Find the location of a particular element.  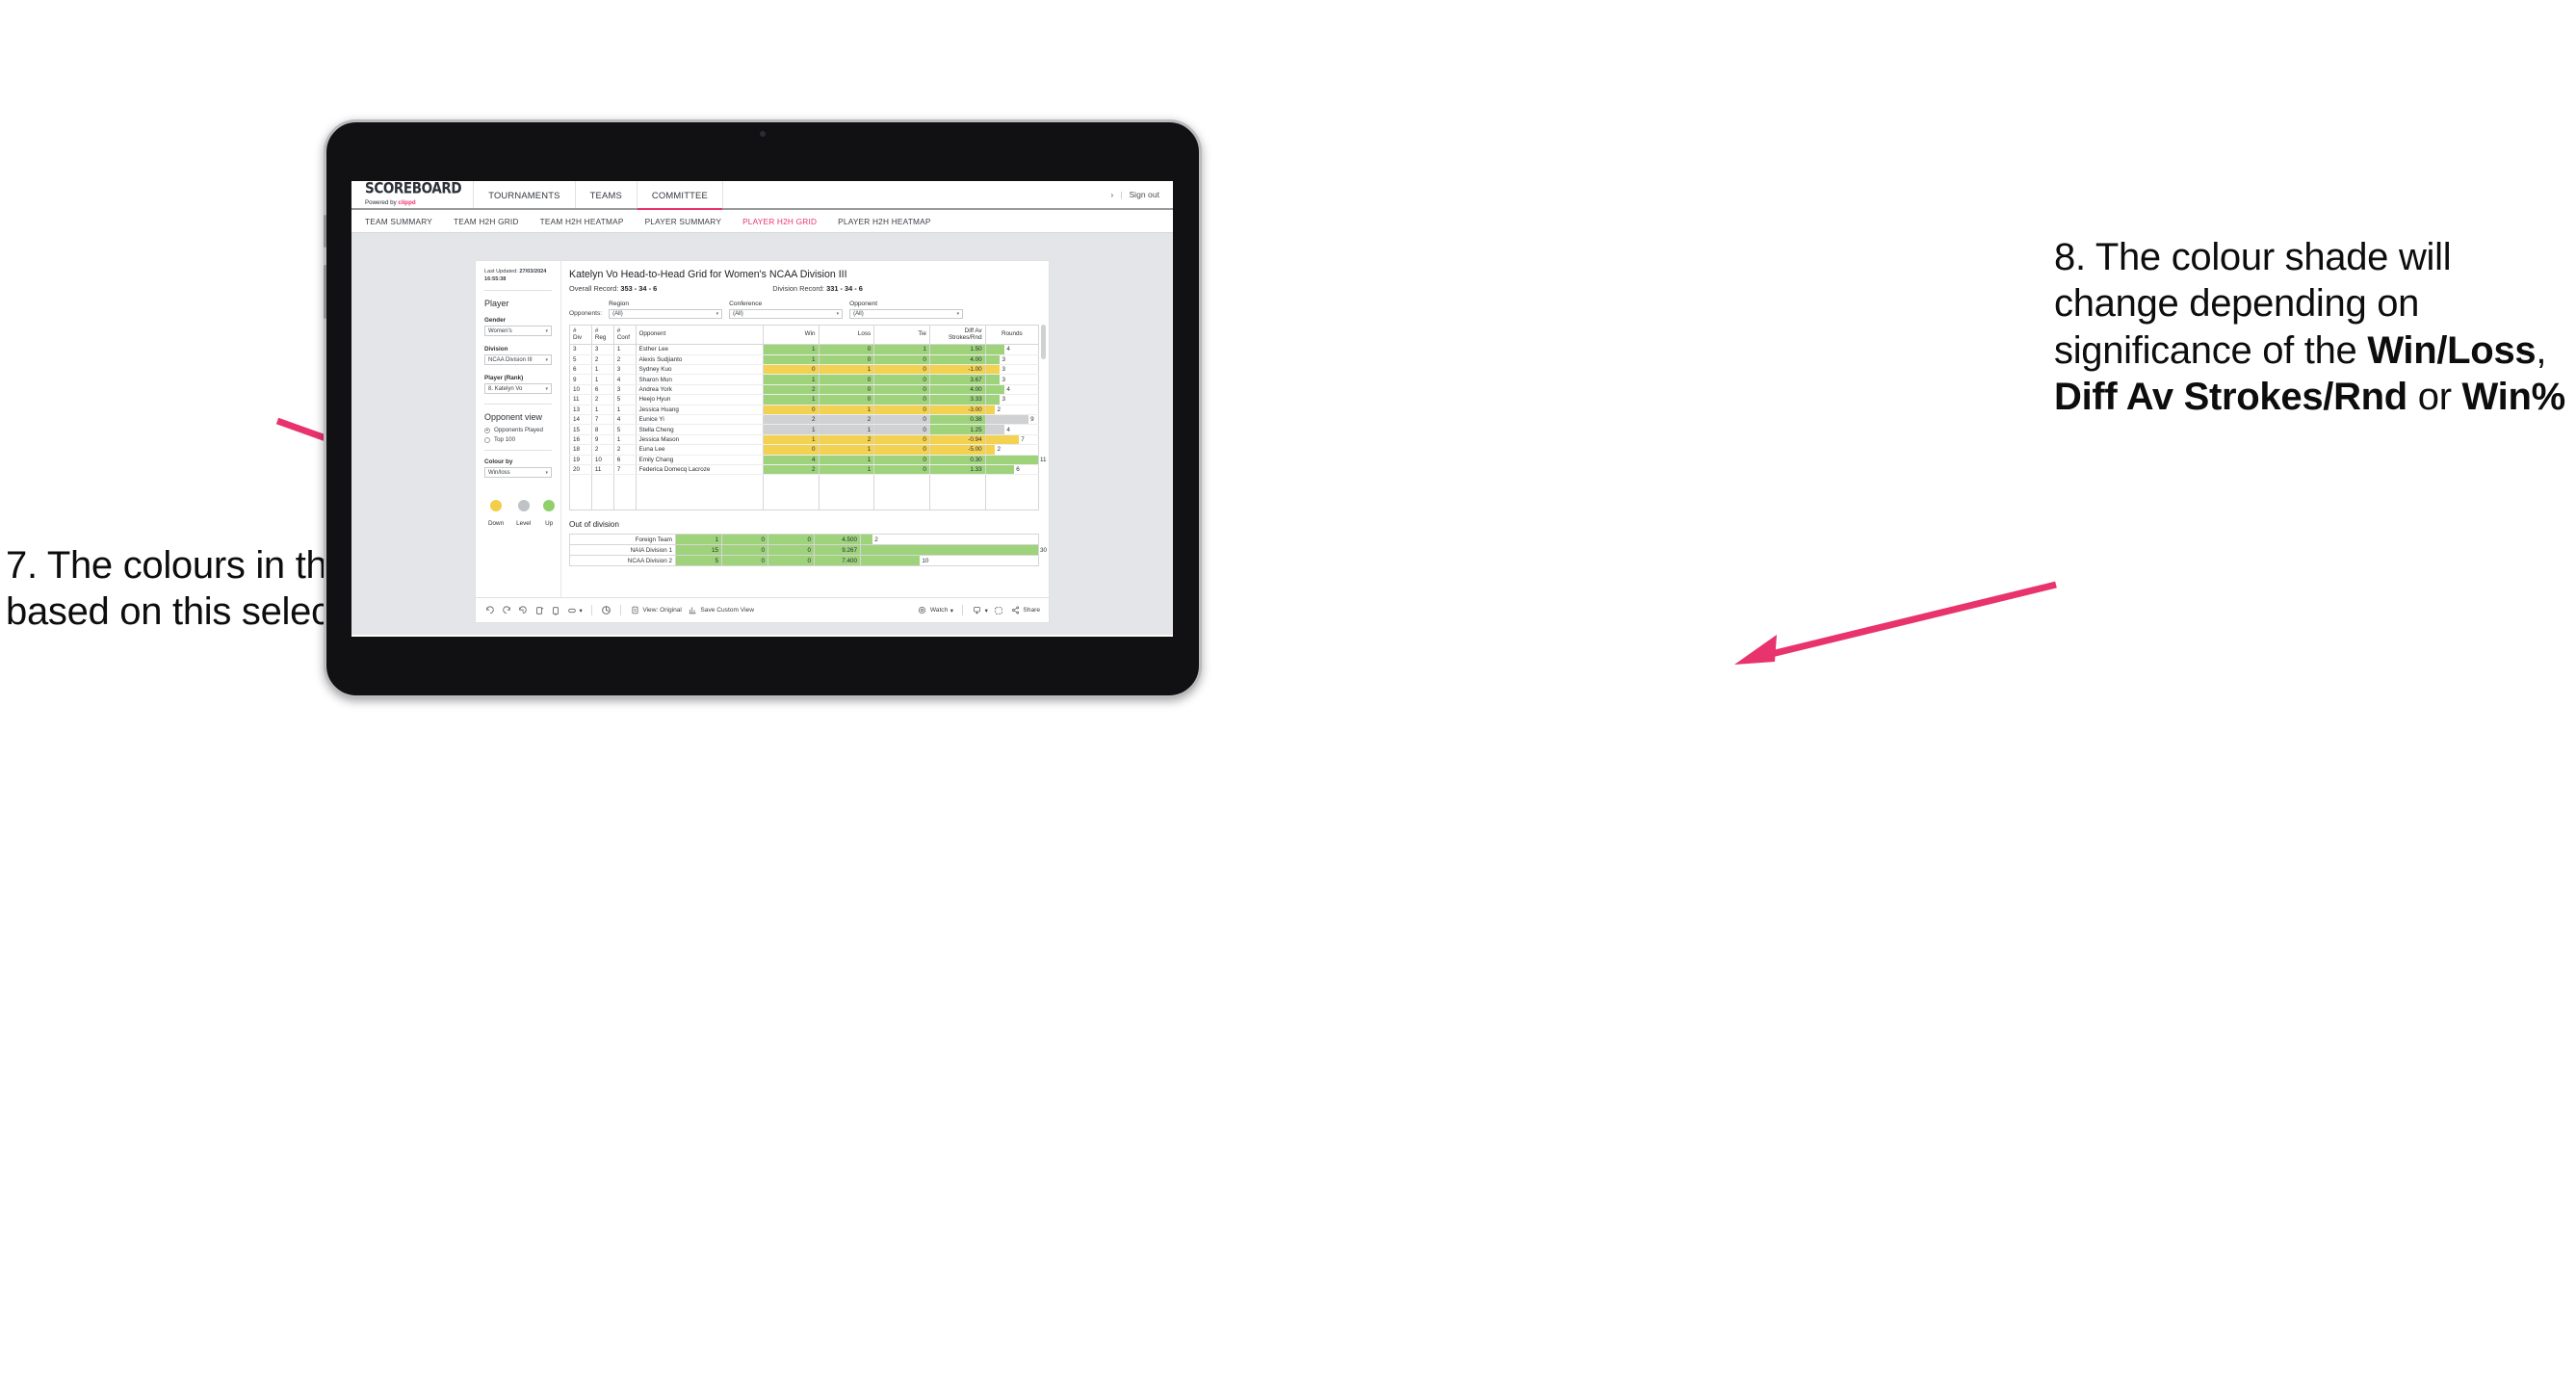

download-icon is located at coordinates (977, 610).